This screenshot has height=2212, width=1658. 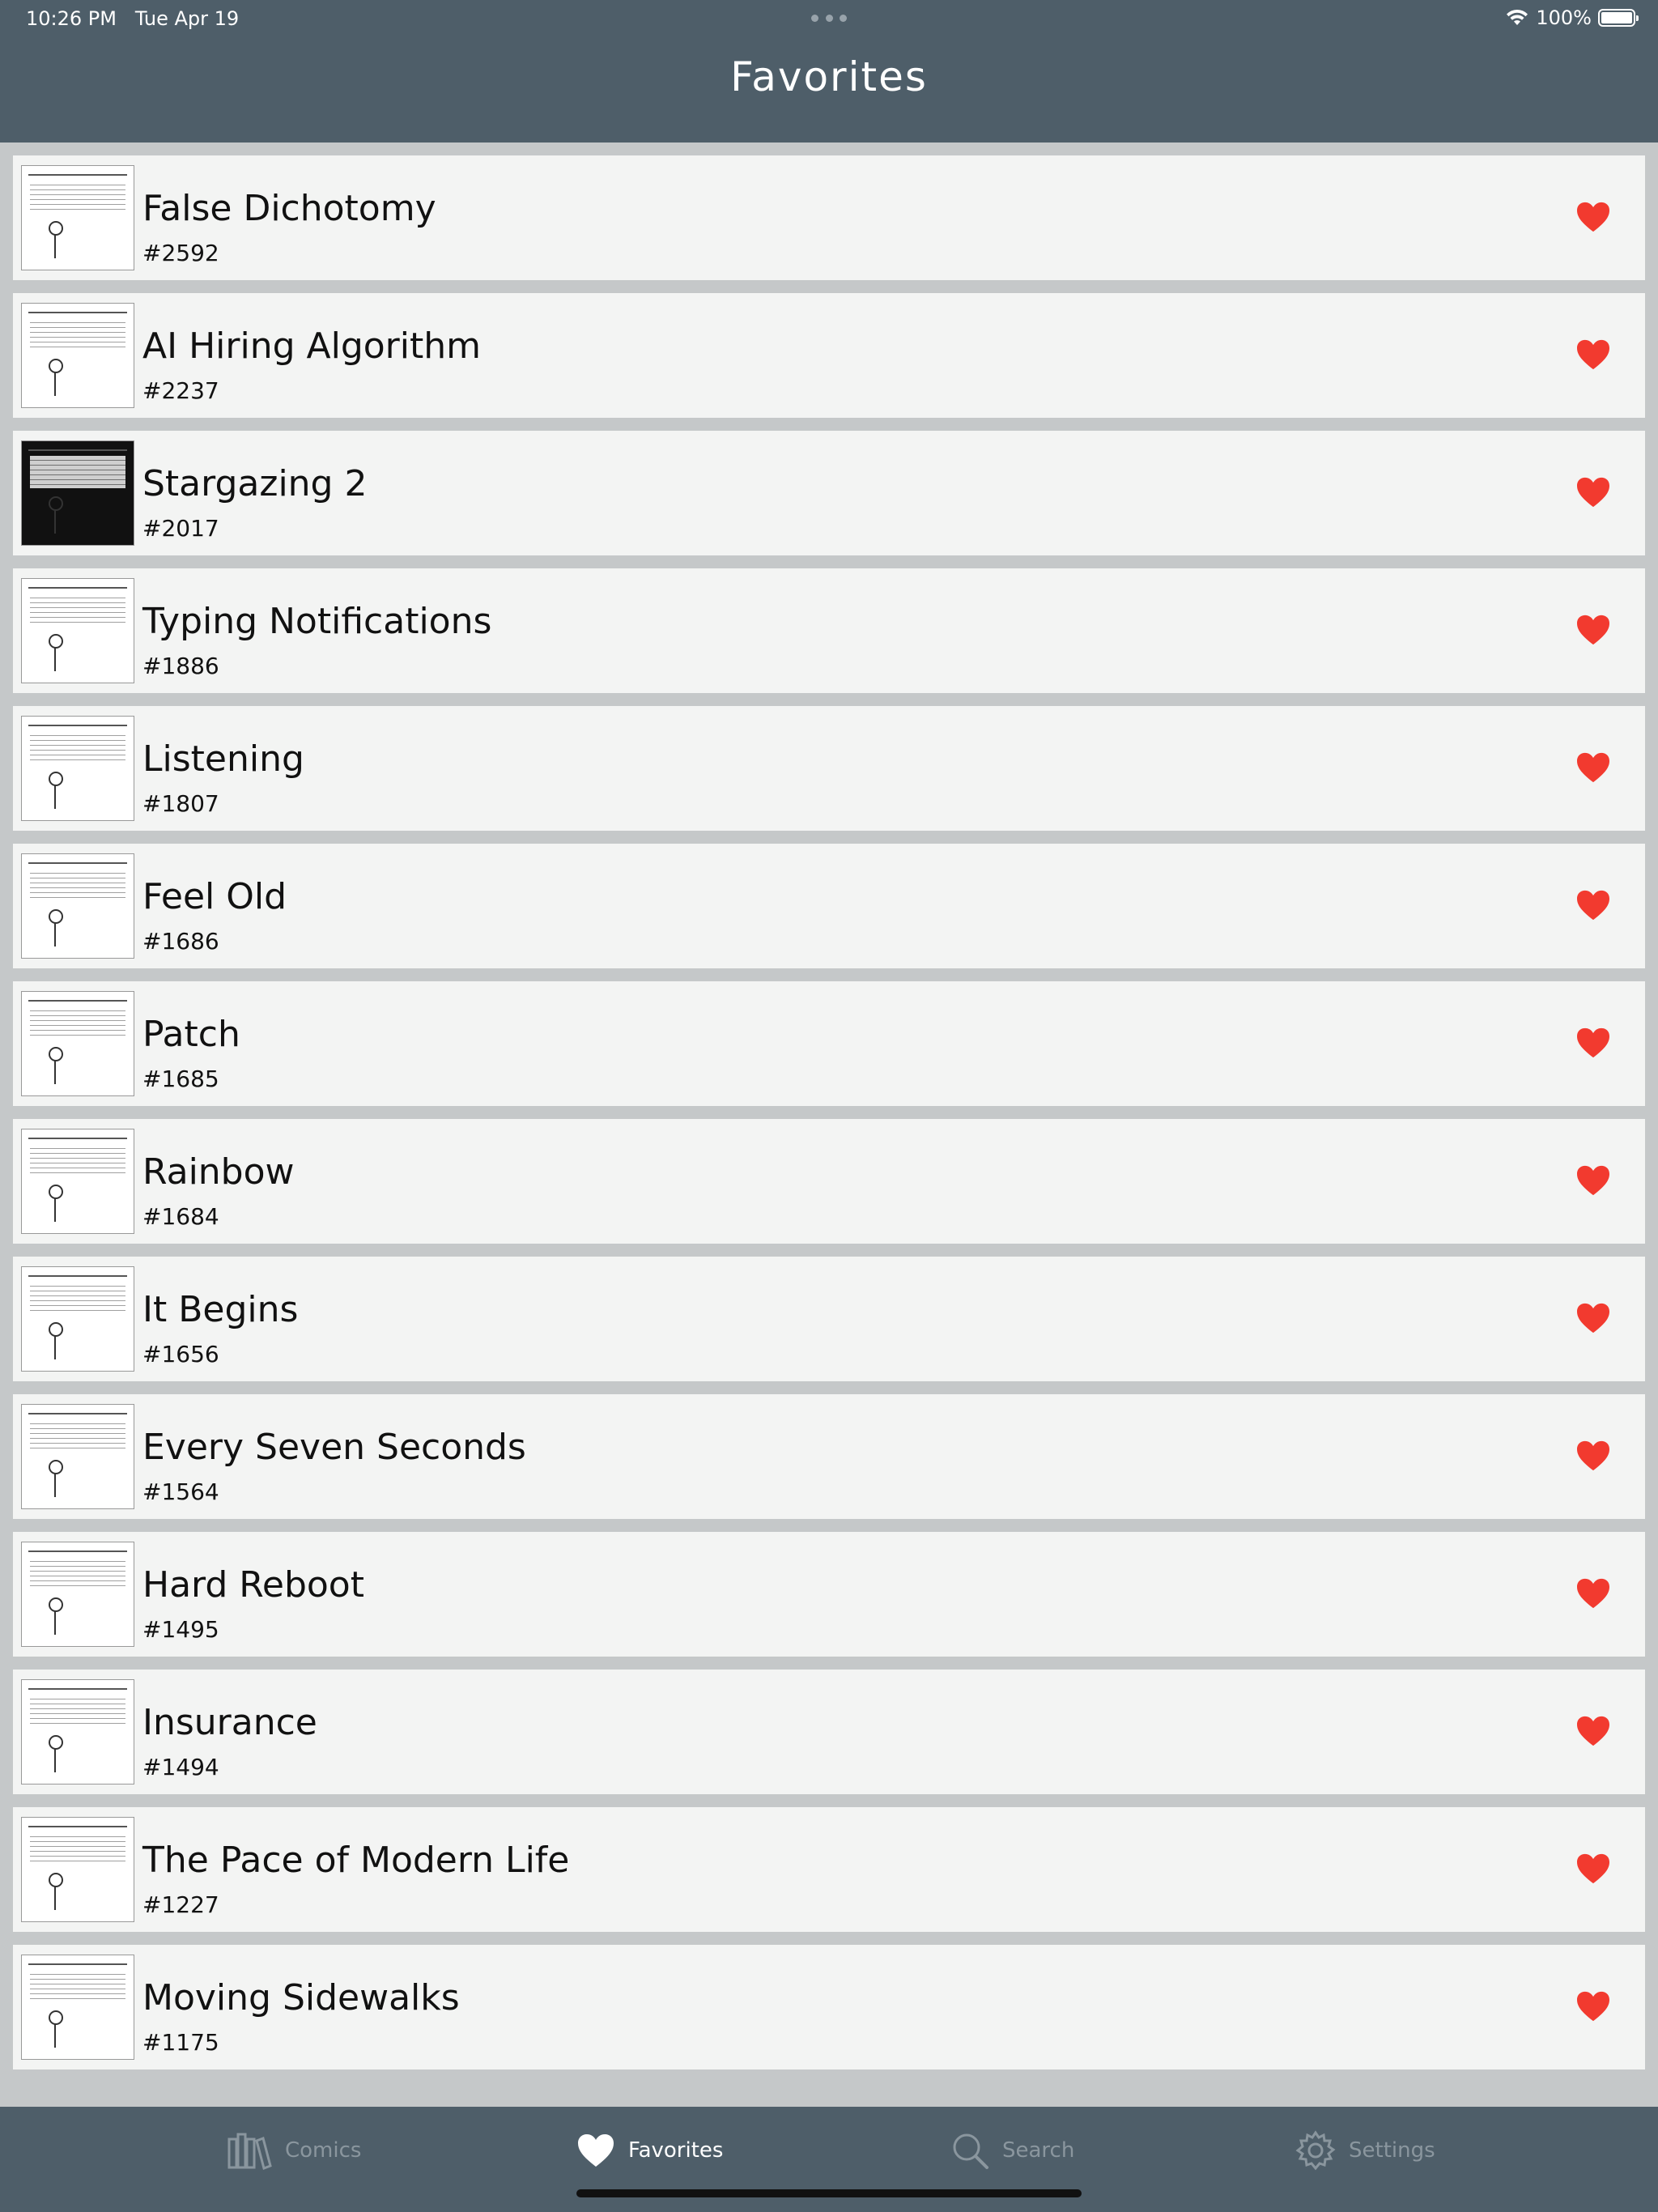 What do you see at coordinates (289, 209) in the screenshot?
I see `comic-title: False Dichotomy` at bounding box center [289, 209].